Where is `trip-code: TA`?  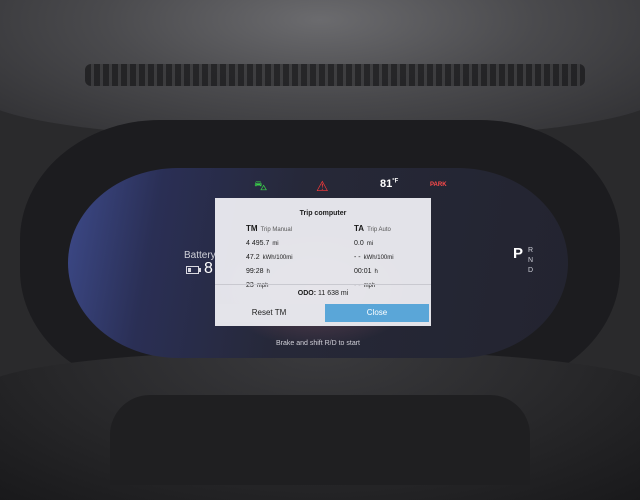 trip-code: TA is located at coordinates (359, 228).